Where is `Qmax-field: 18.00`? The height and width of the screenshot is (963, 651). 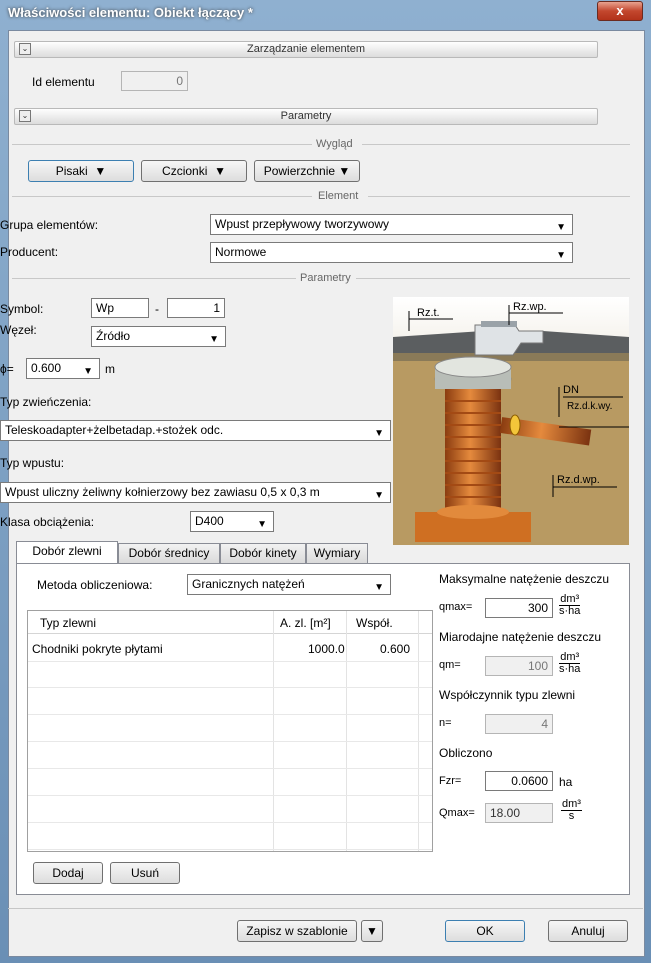 Qmax-field: 18.00 is located at coordinates (519, 813).